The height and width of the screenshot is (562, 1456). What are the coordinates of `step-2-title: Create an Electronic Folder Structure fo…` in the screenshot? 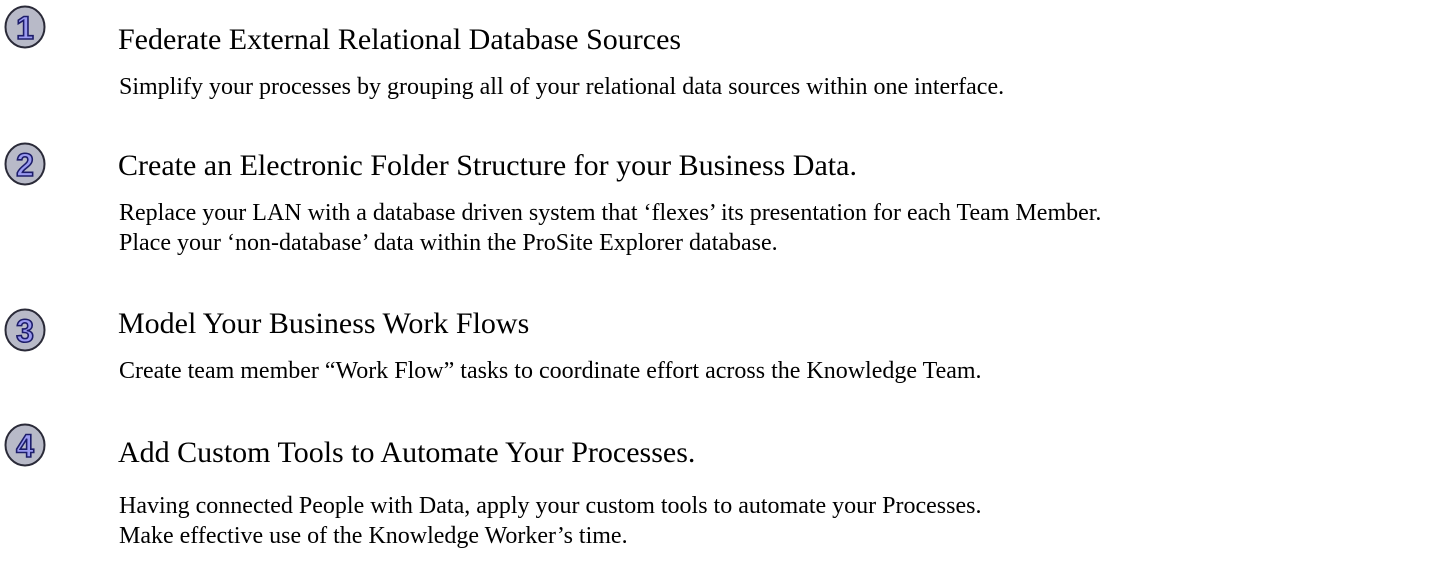 It's located at (487, 165).